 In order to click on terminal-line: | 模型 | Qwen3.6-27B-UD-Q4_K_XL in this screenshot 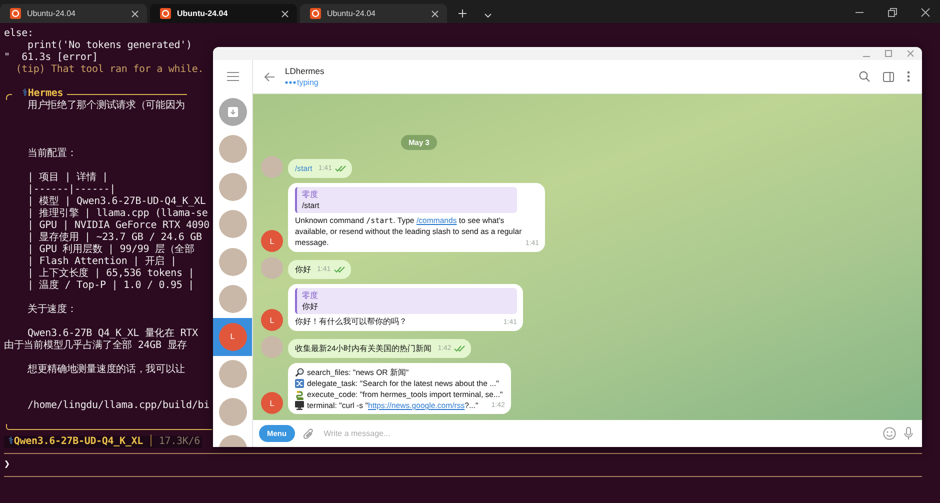, I will do `click(116, 202)`.